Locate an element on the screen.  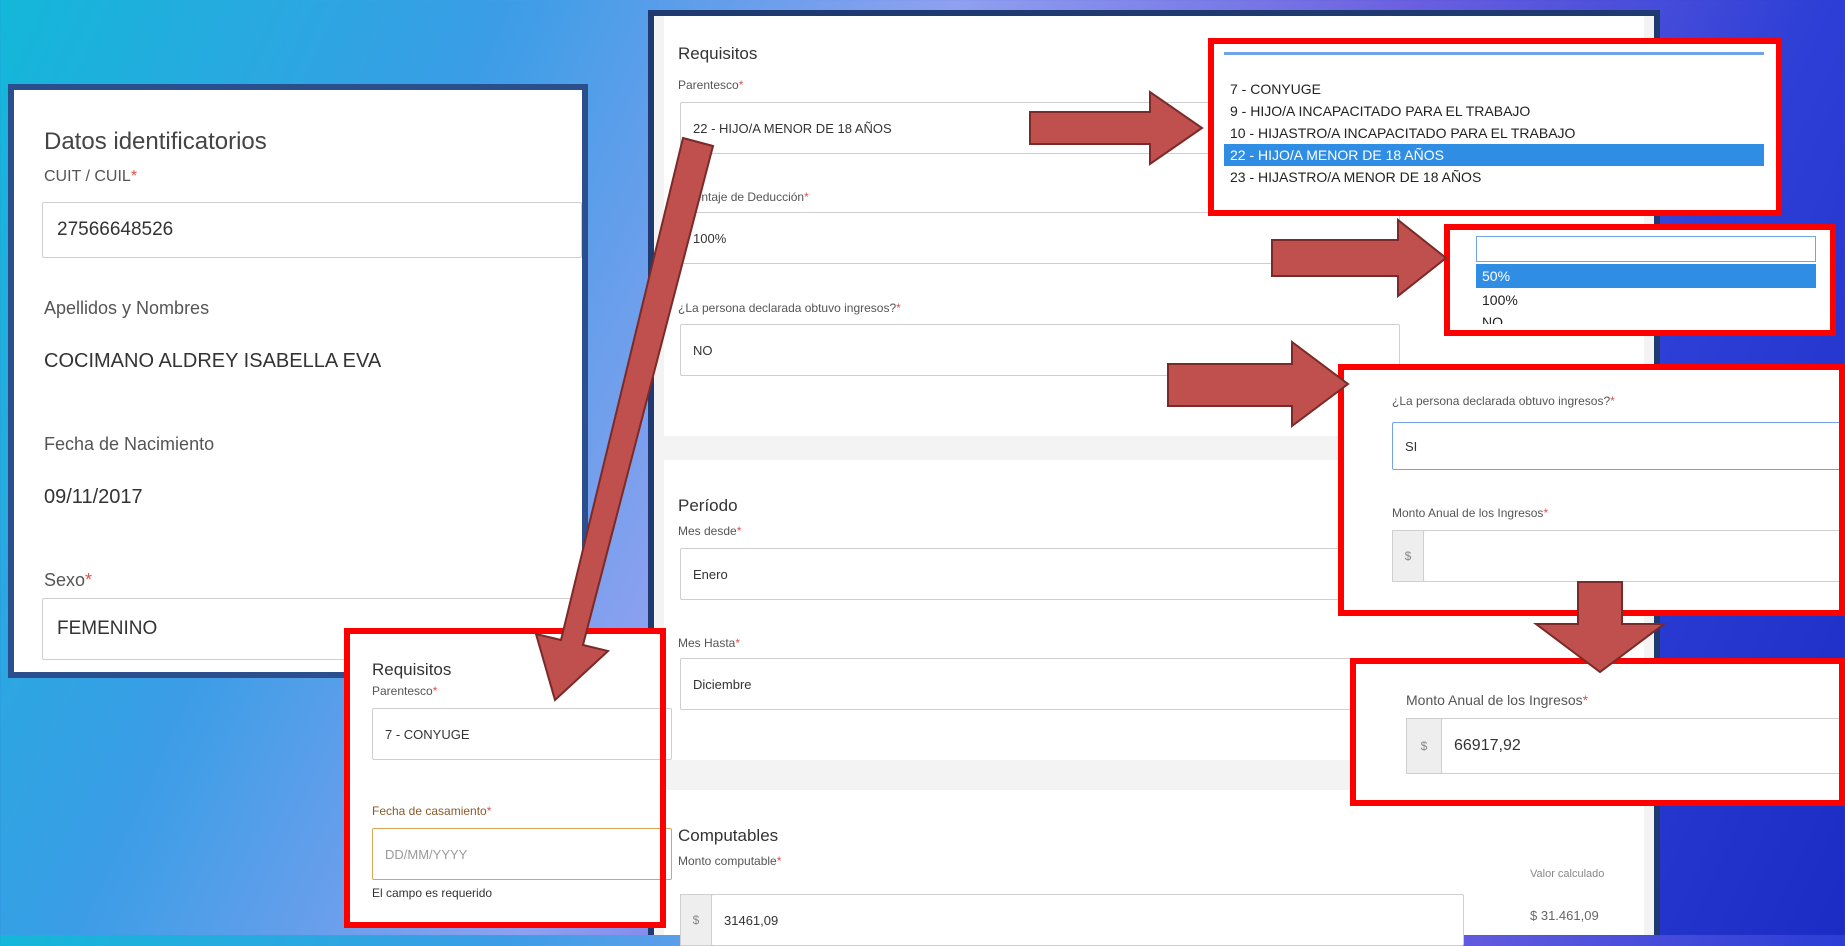
arrow-diagonal is located at coordinates (624, 419).